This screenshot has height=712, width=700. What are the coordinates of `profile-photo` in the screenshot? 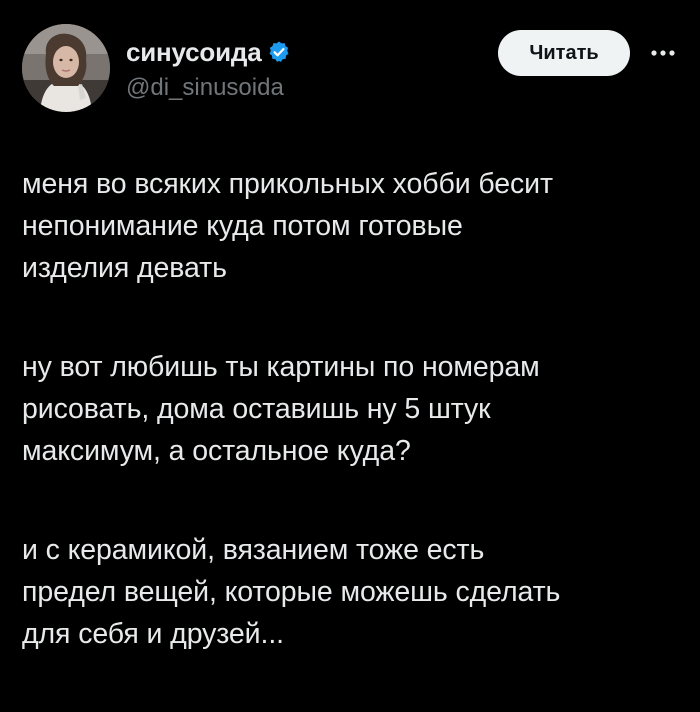 It's located at (66, 68).